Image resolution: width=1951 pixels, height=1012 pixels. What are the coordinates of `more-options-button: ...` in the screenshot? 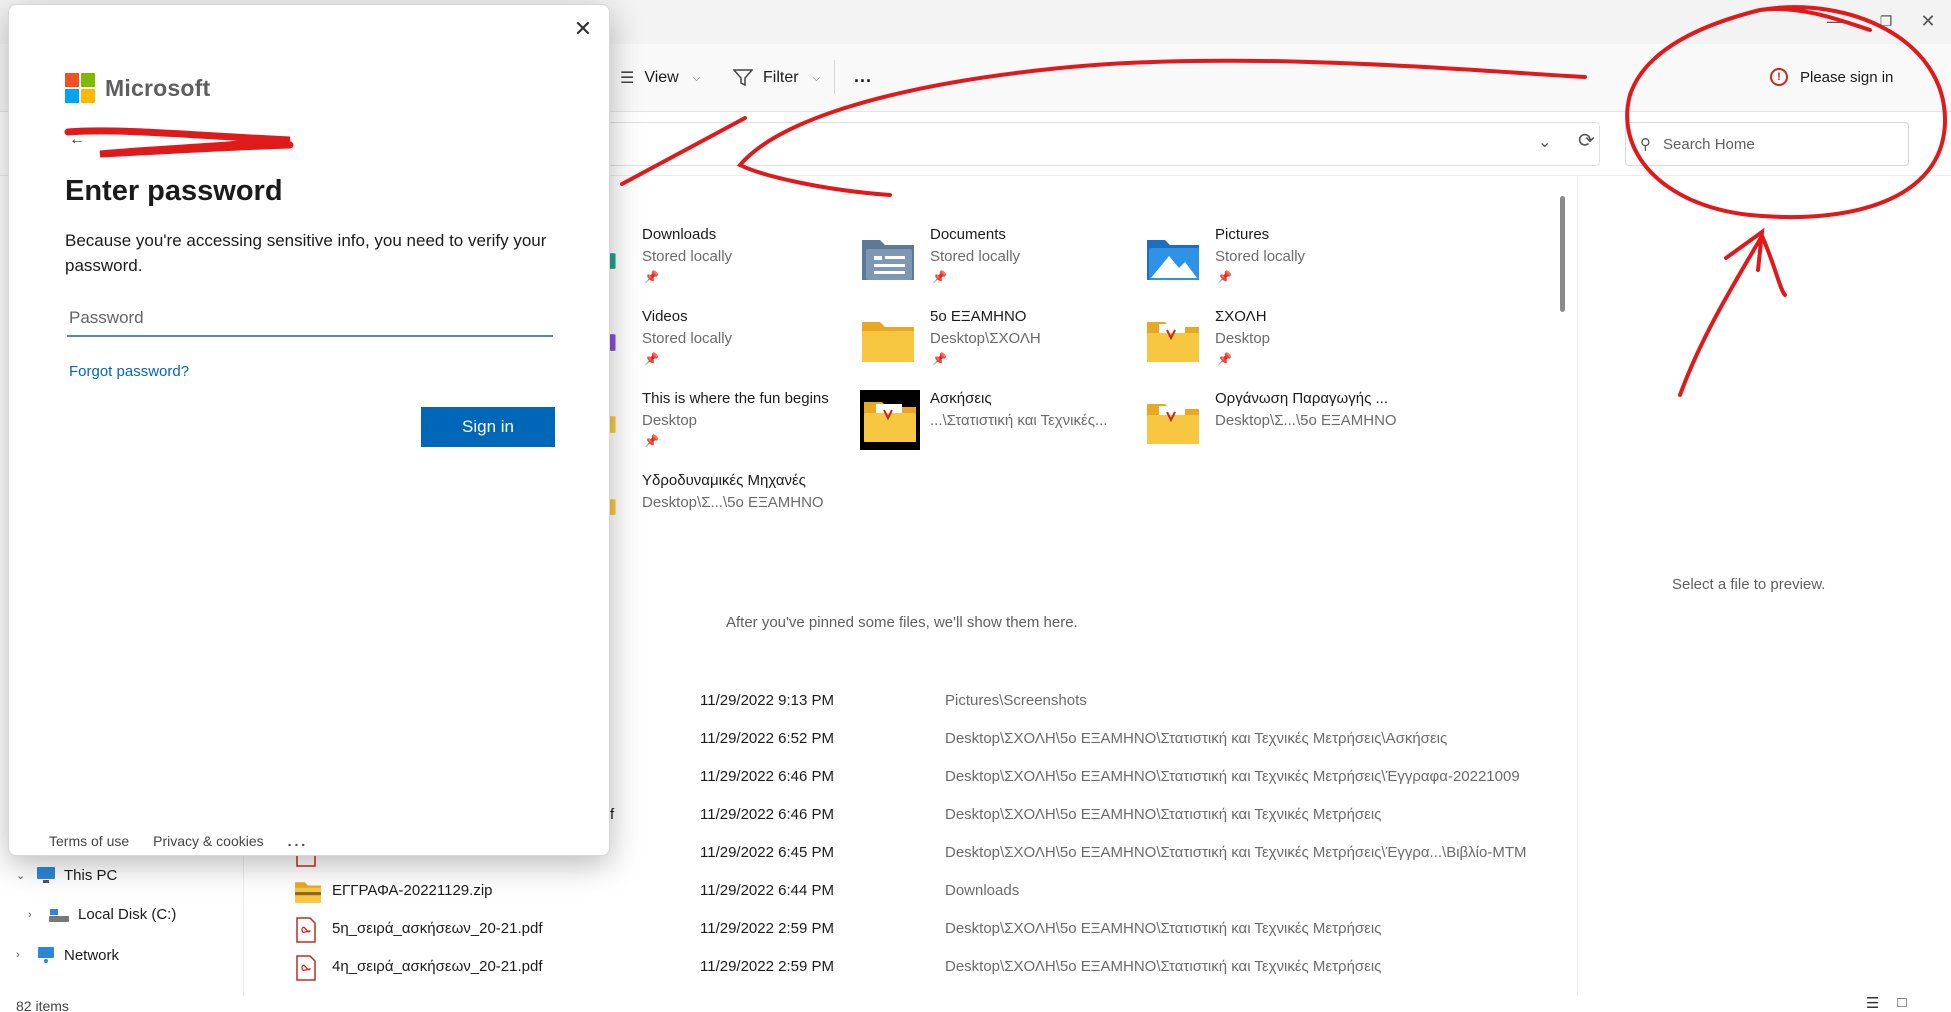 It's located at (863, 76).